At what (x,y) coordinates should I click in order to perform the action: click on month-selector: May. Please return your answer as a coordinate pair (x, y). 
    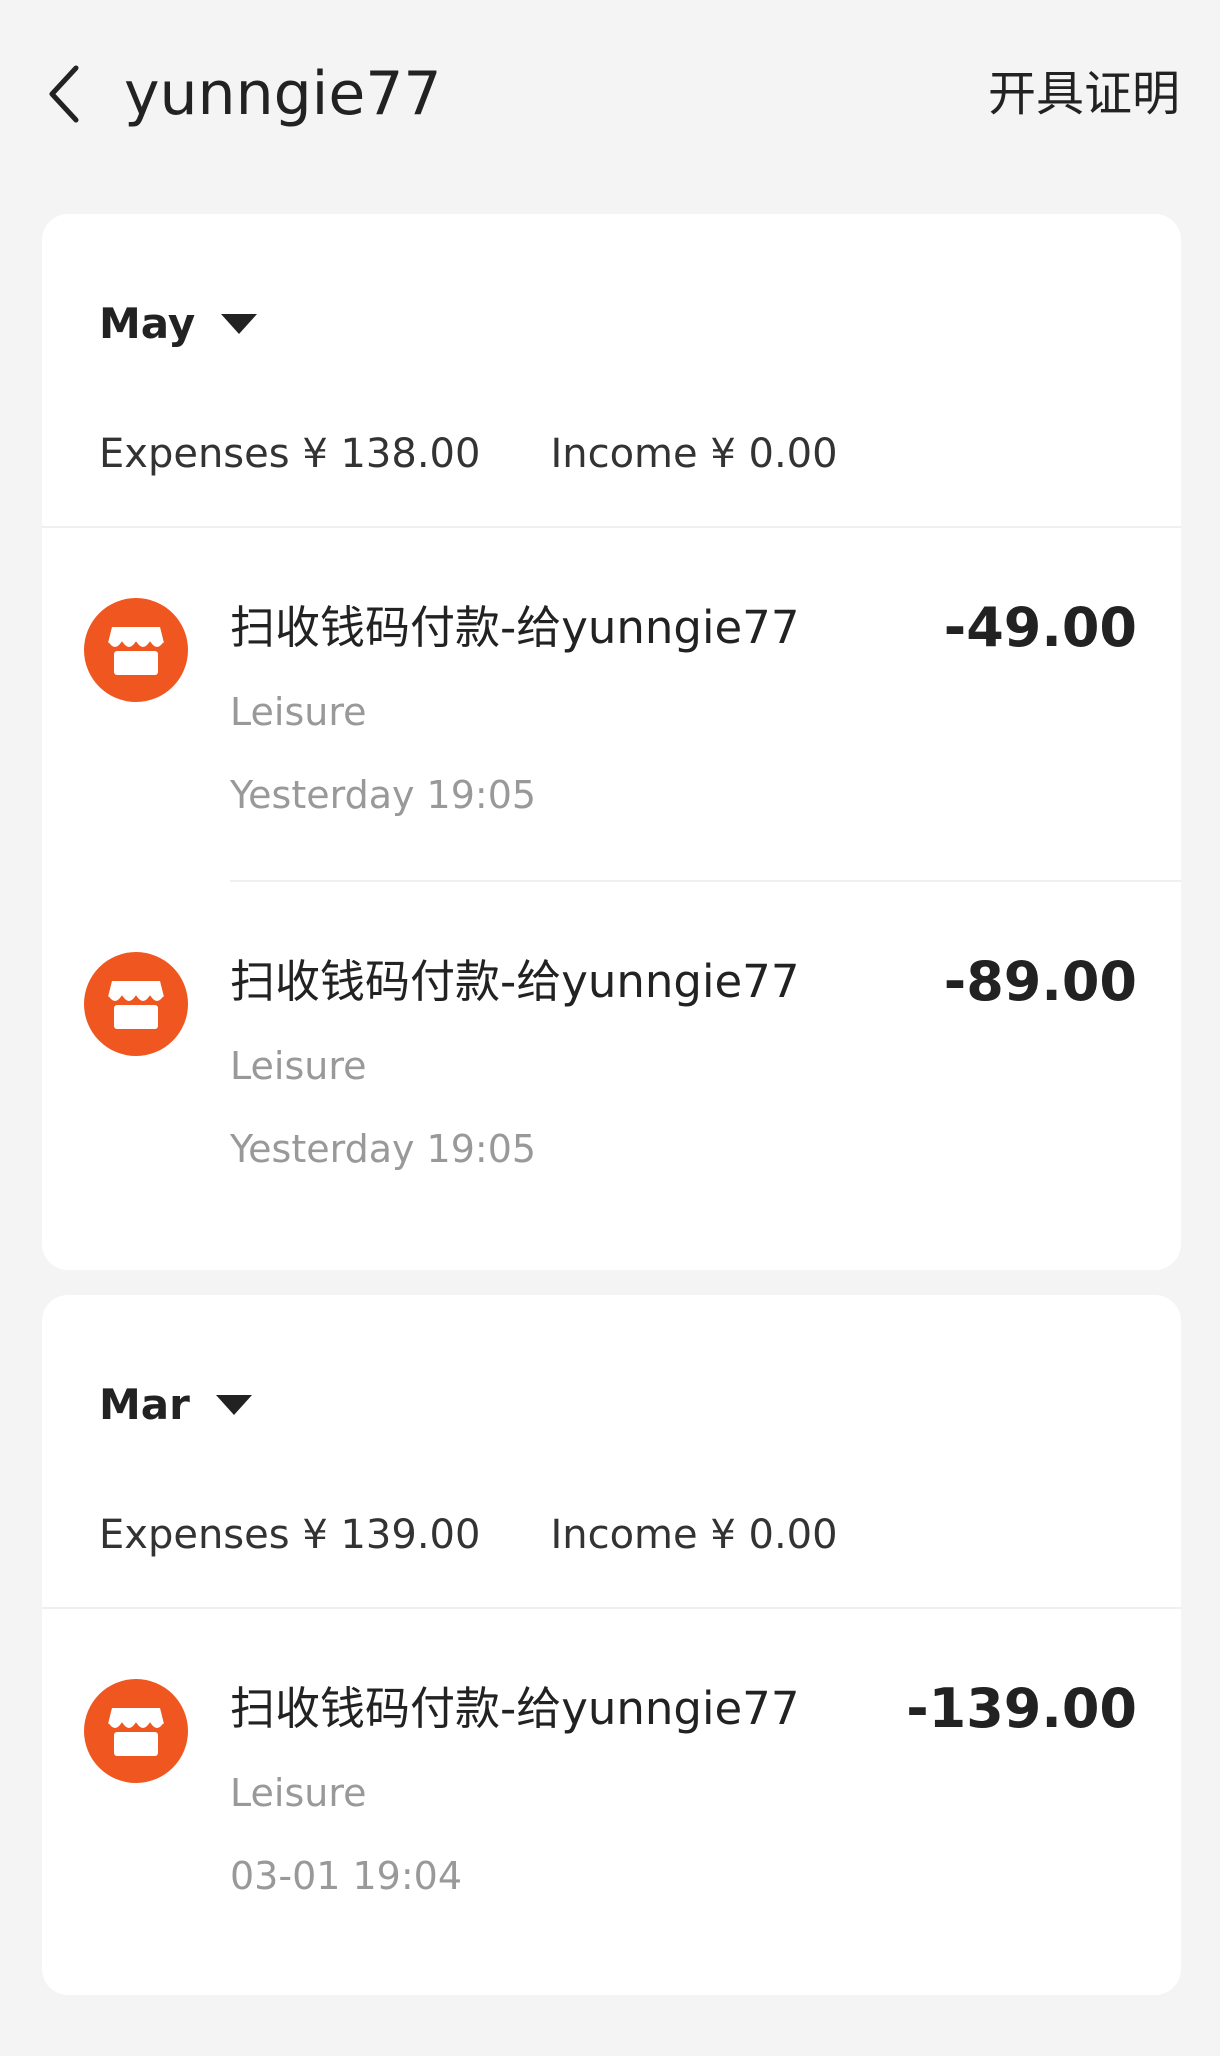
    Looking at the image, I should click on (178, 324).